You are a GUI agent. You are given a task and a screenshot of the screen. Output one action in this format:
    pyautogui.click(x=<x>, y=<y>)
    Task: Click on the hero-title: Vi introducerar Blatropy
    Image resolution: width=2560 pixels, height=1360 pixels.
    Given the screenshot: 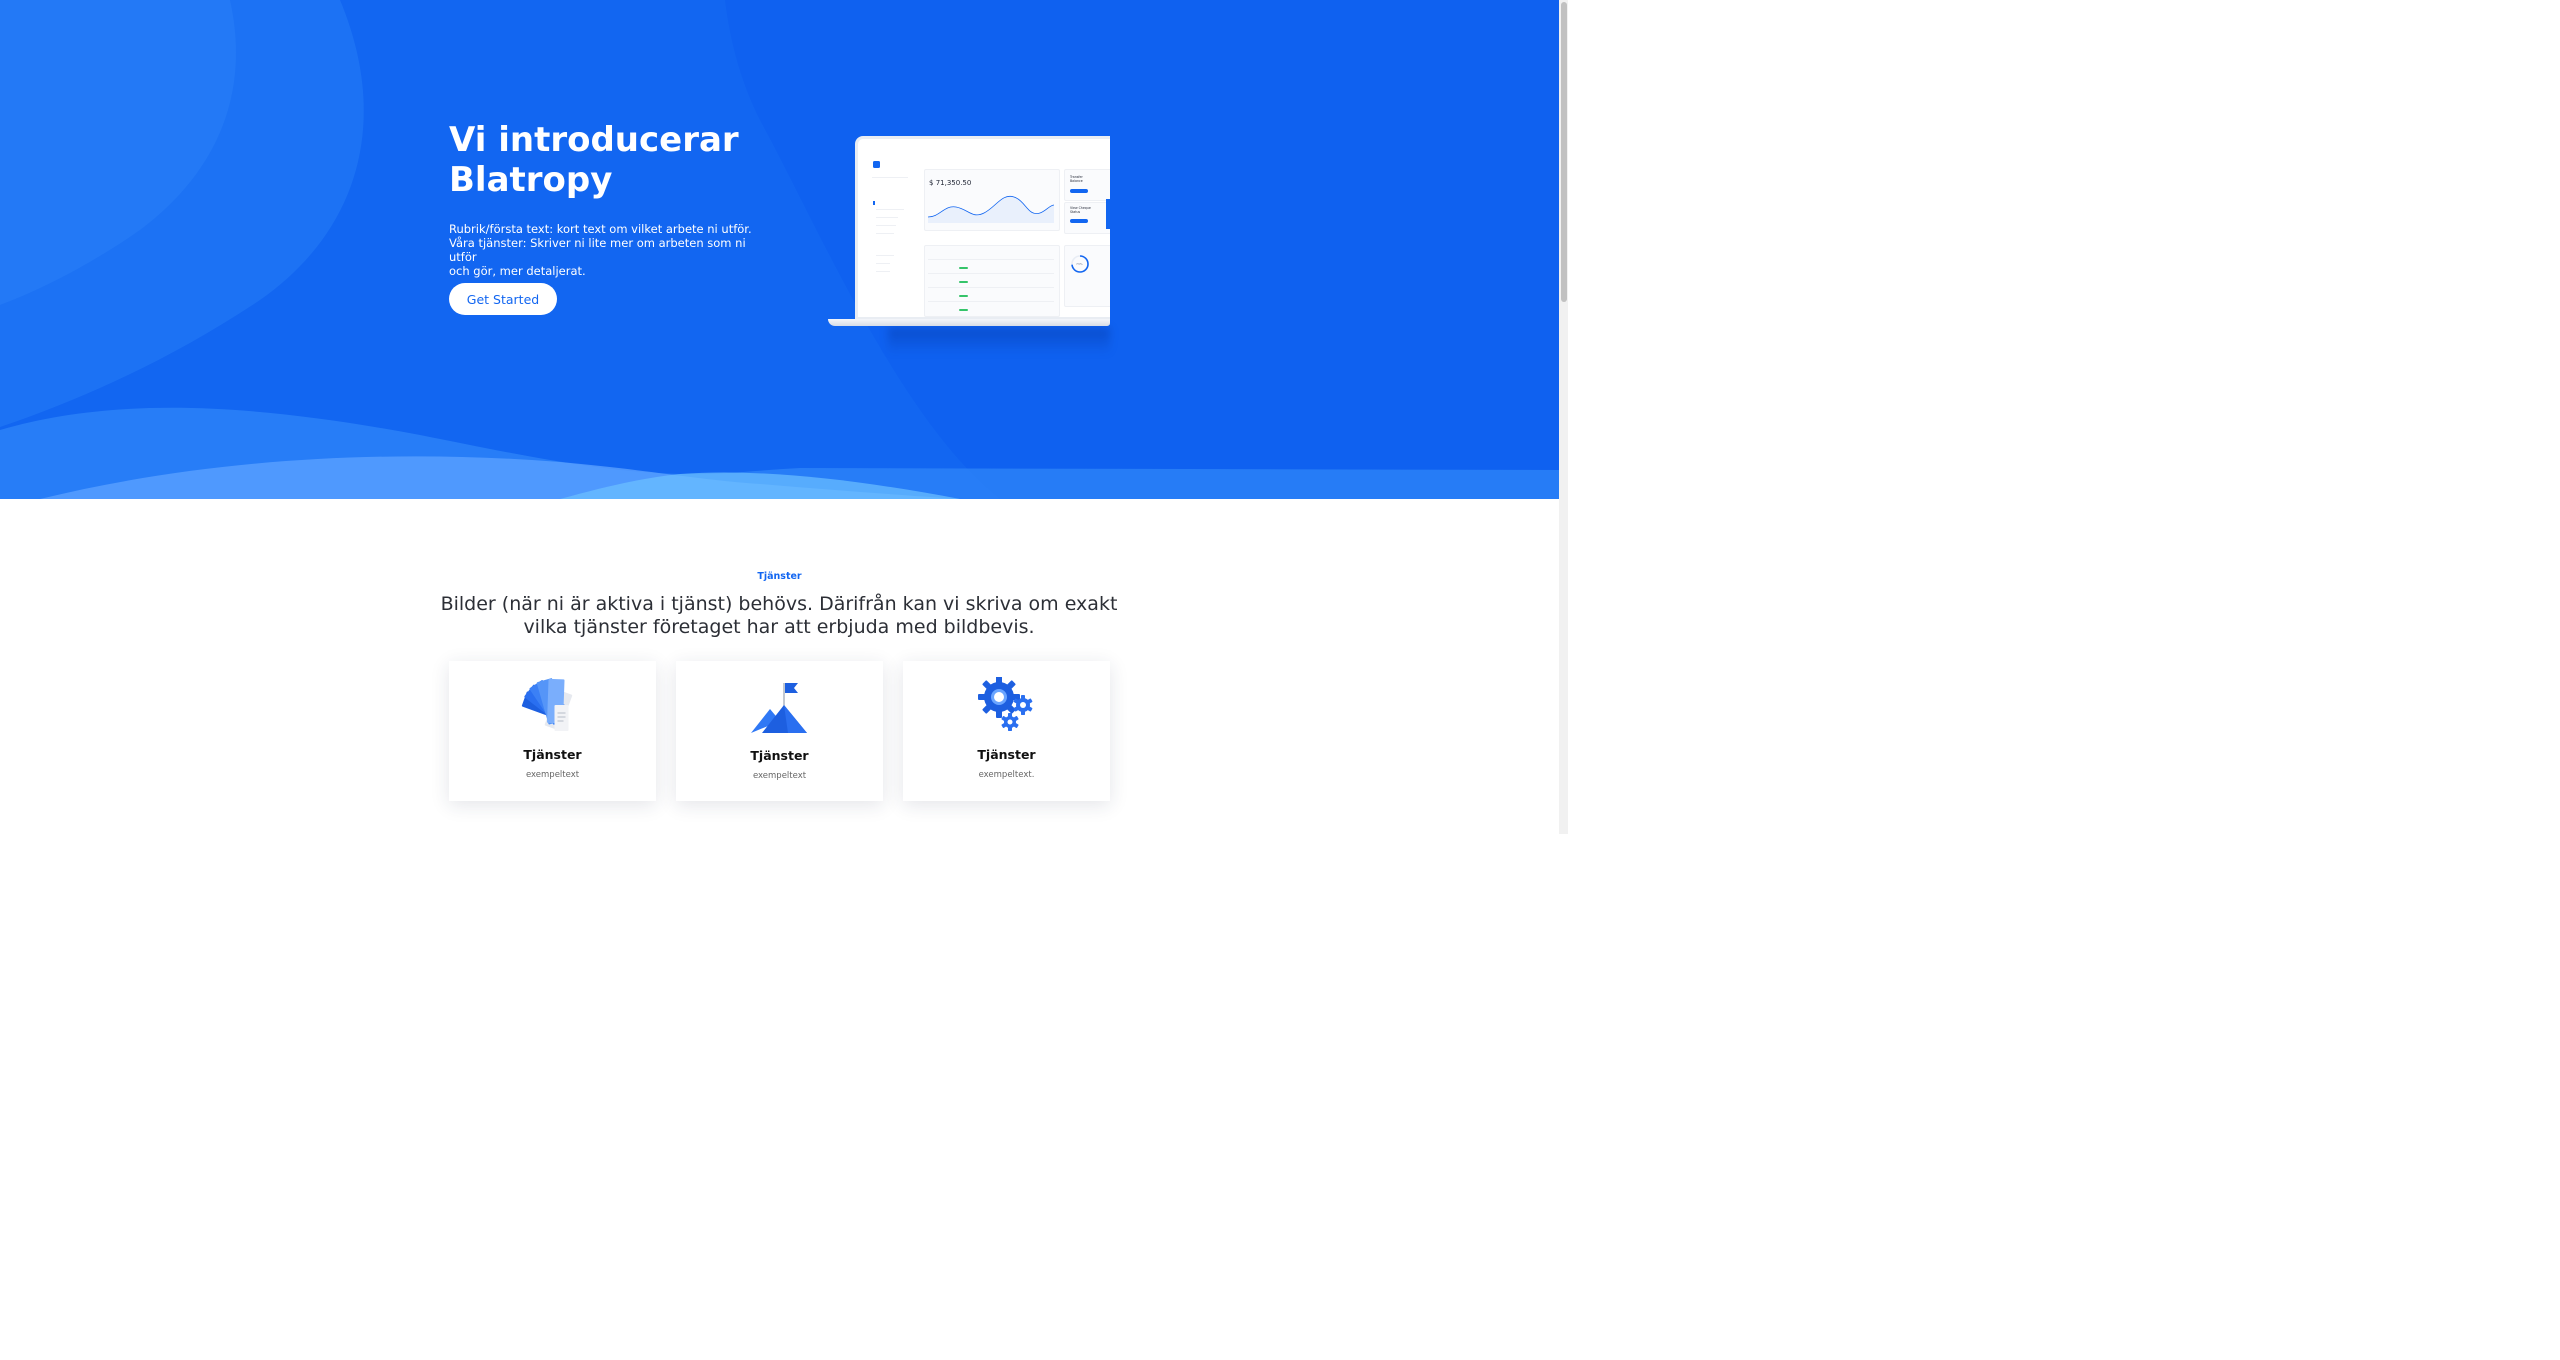 What is the action you would take?
    pyautogui.click(x=609, y=160)
    